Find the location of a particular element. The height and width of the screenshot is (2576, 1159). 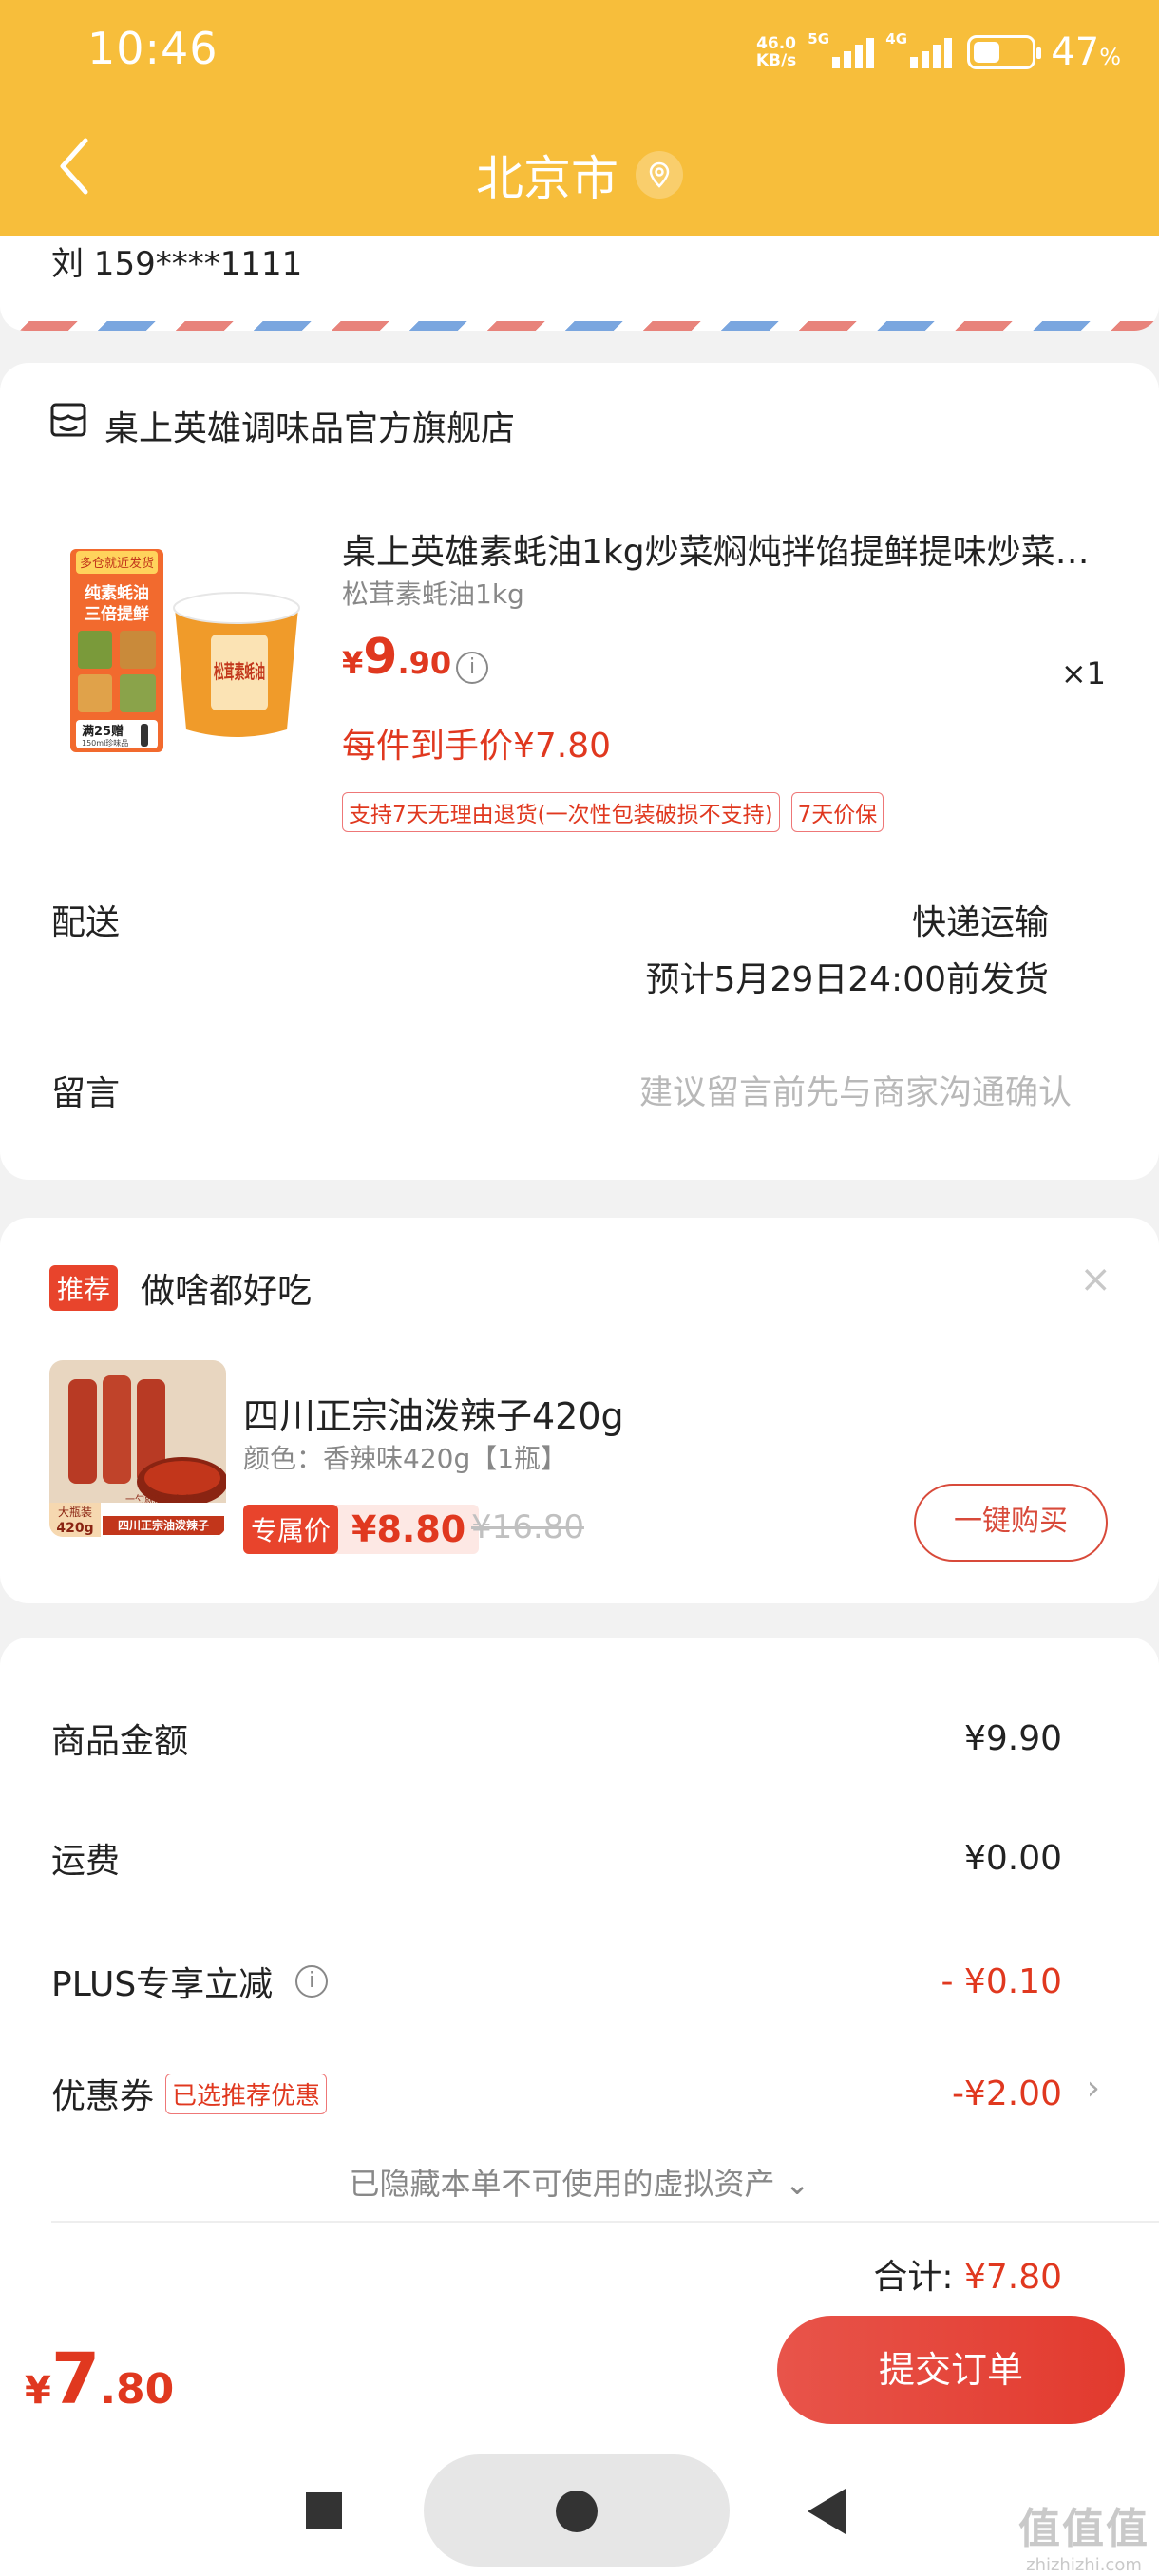

watermark-small: zhizhizhi.com is located at coordinates (1084, 2565).